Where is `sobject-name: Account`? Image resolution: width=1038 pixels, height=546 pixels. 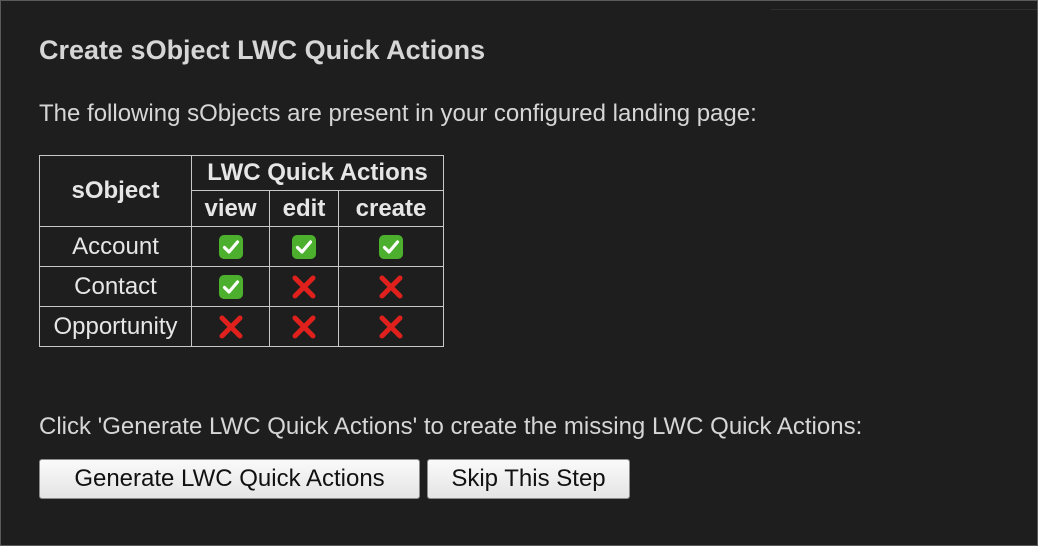
sobject-name: Account is located at coordinates (115, 246).